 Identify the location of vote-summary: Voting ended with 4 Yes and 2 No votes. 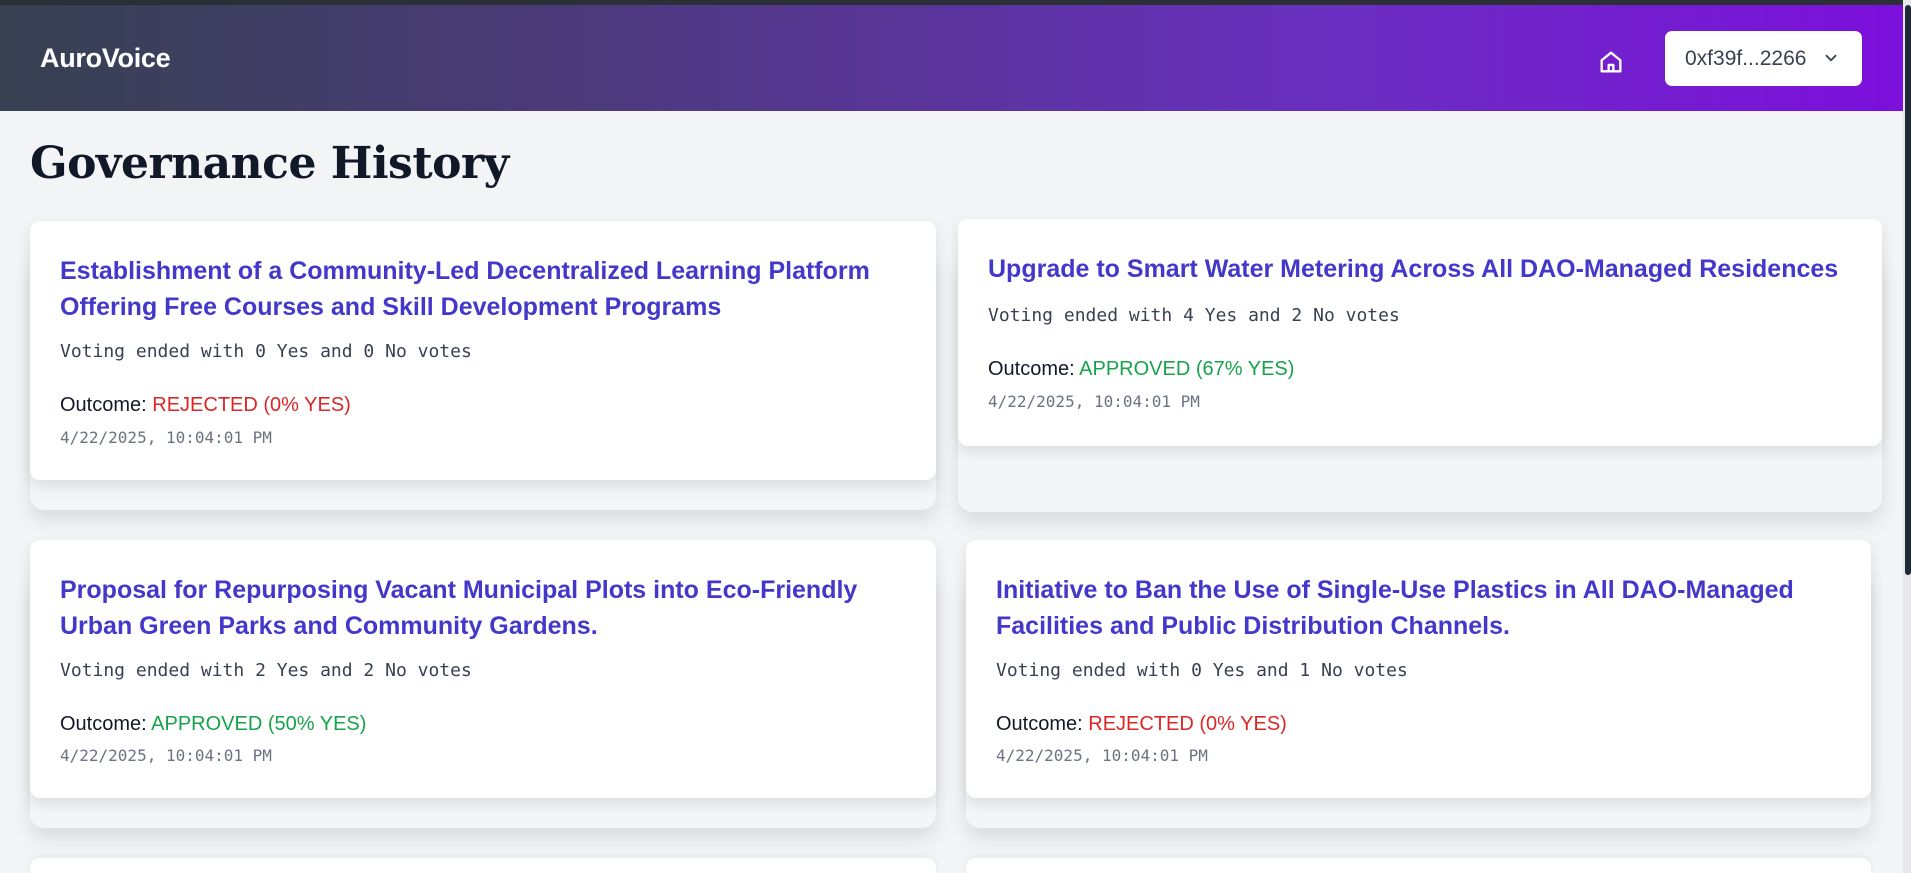
(1194, 315).